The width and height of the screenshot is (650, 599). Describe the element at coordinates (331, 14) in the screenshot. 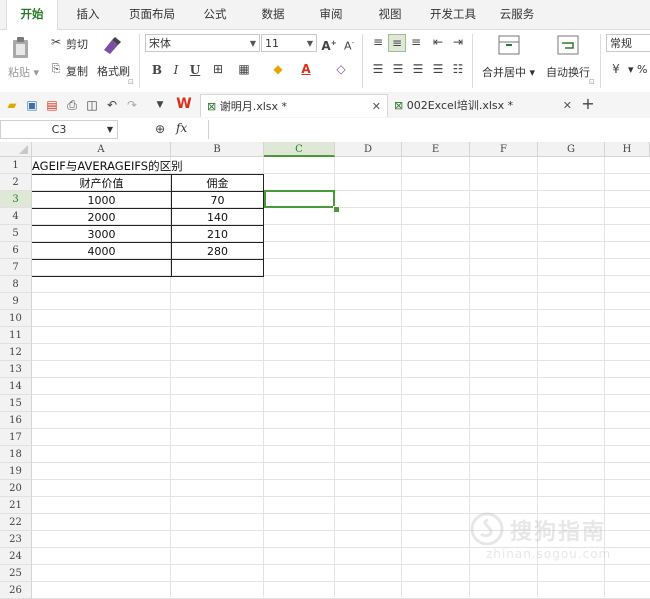

I see `tab-review: 审阅` at that location.